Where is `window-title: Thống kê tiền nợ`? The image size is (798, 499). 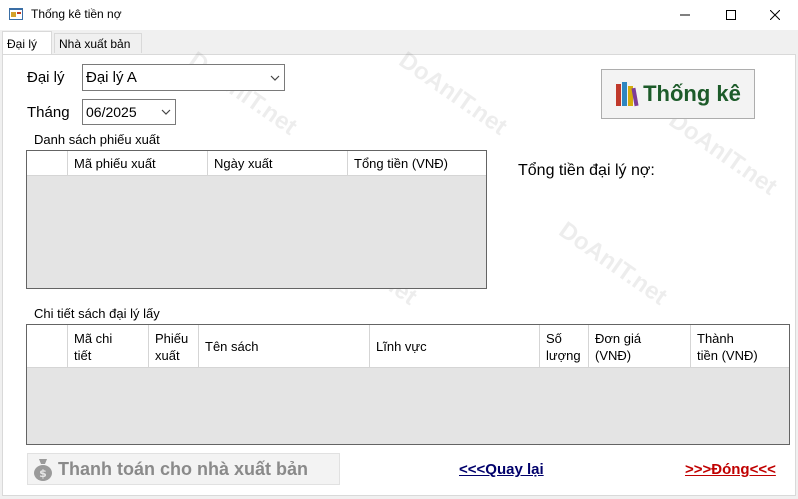 window-title: Thống kê tiền nợ is located at coordinates (76, 14).